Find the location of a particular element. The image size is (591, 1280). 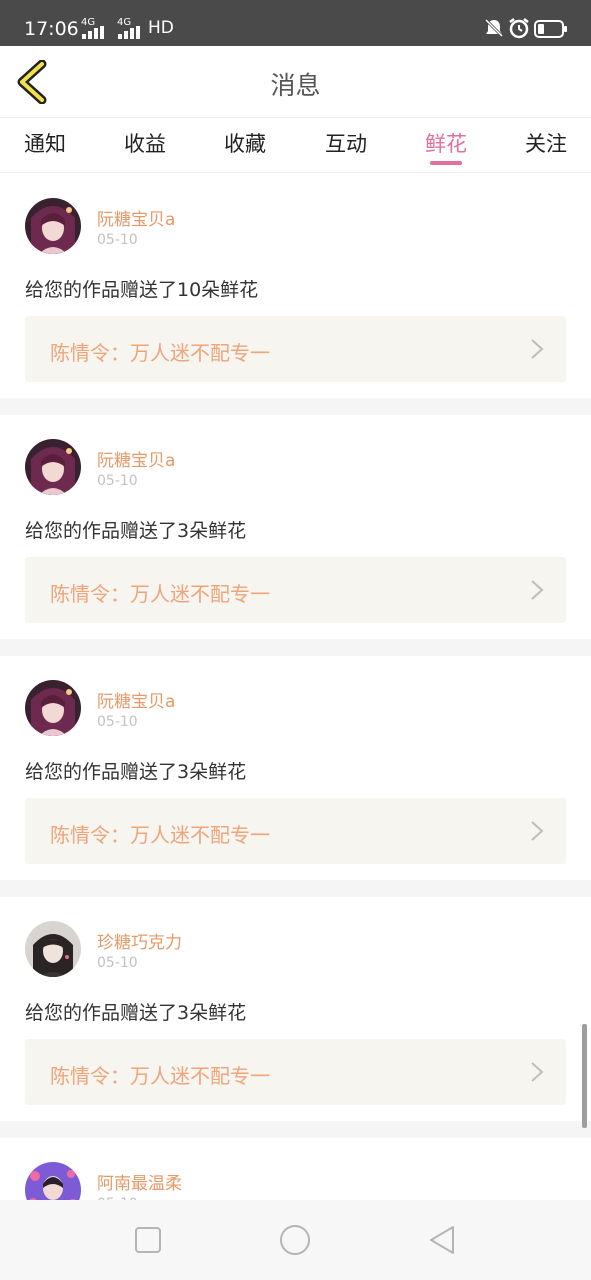

tab-notifications: 通知 is located at coordinates (45, 143).